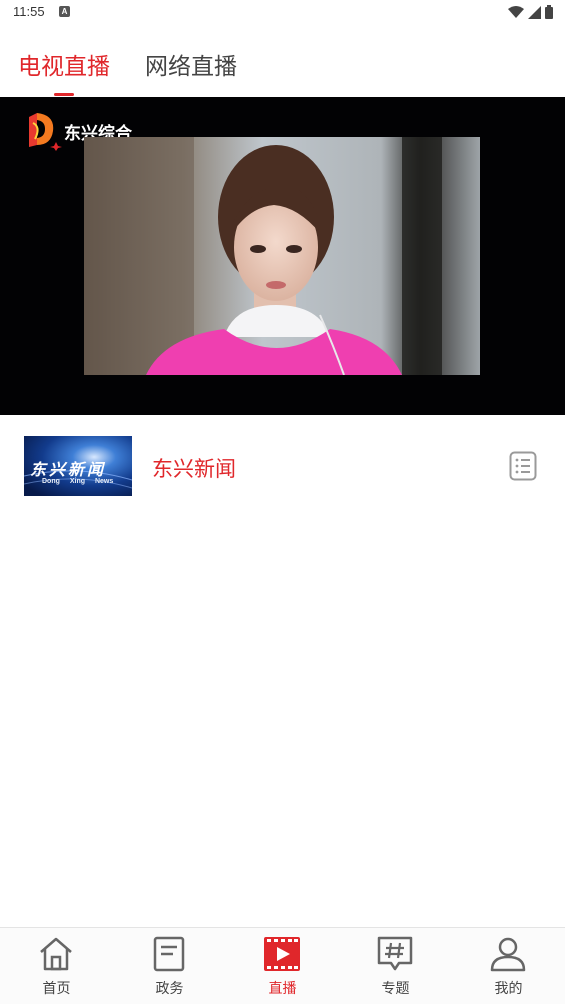 This screenshot has height=1004, width=565. What do you see at coordinates (45, 132) in the screenshot?
I see `channel-logo-icon` at bounding box center [45, 132].